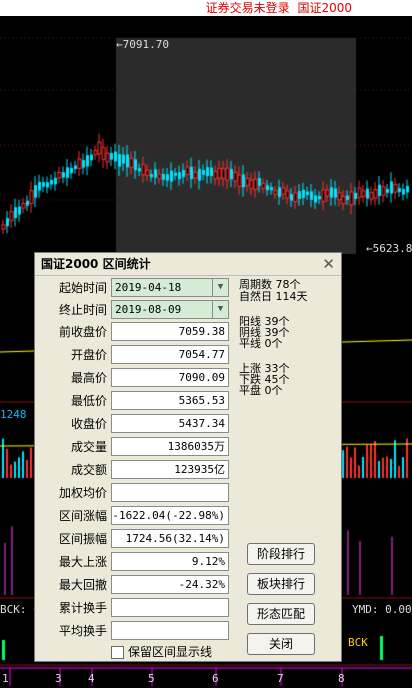 The image size is (412, 688). Describe the element at coordinates (82, 631) in the screenshot. I see `stat-label: 平均换手` at that location.